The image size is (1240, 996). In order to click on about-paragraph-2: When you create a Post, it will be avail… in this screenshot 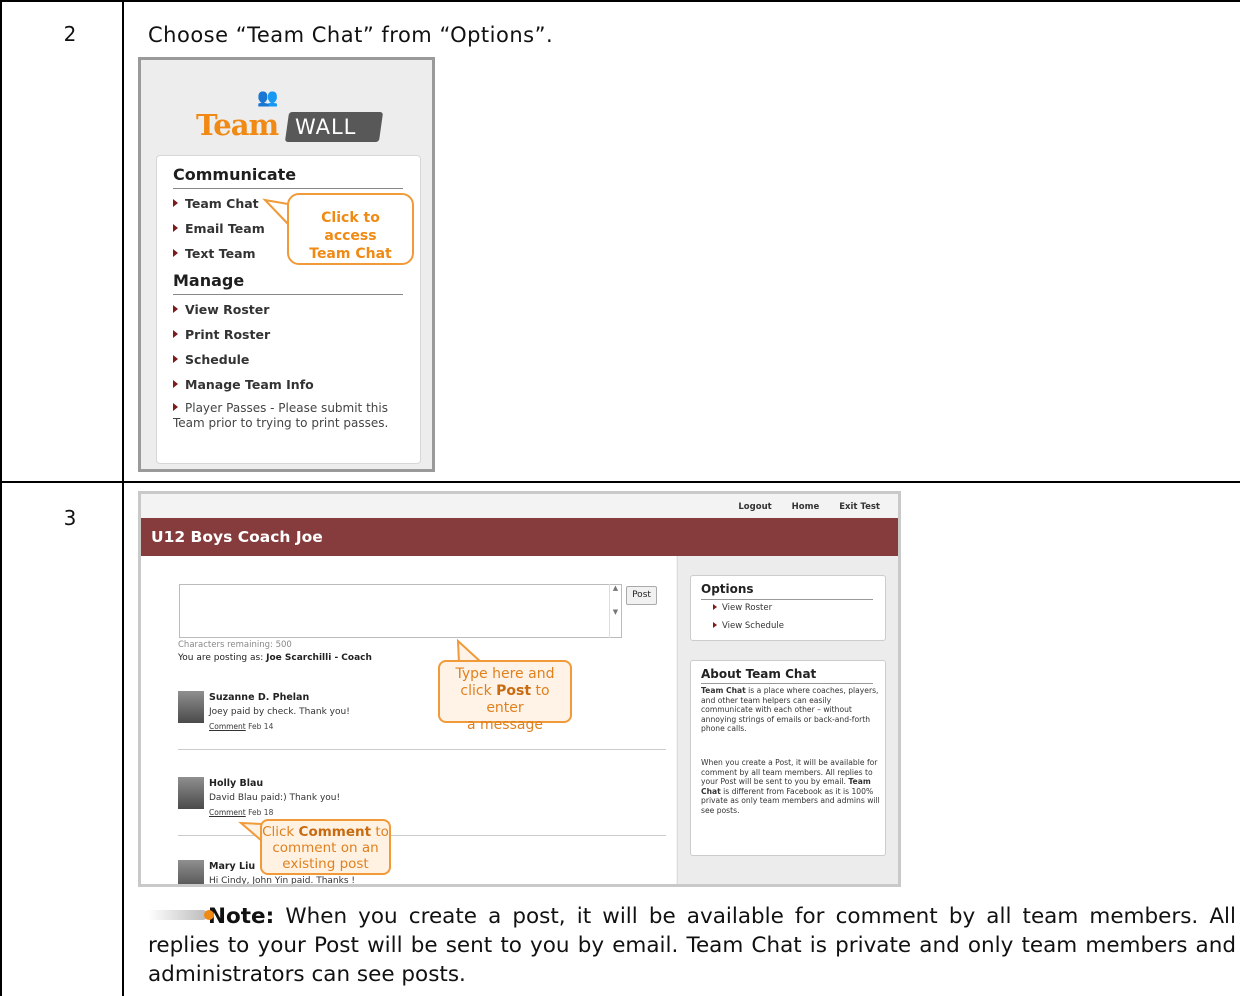, I will do `click(790, 786)`.